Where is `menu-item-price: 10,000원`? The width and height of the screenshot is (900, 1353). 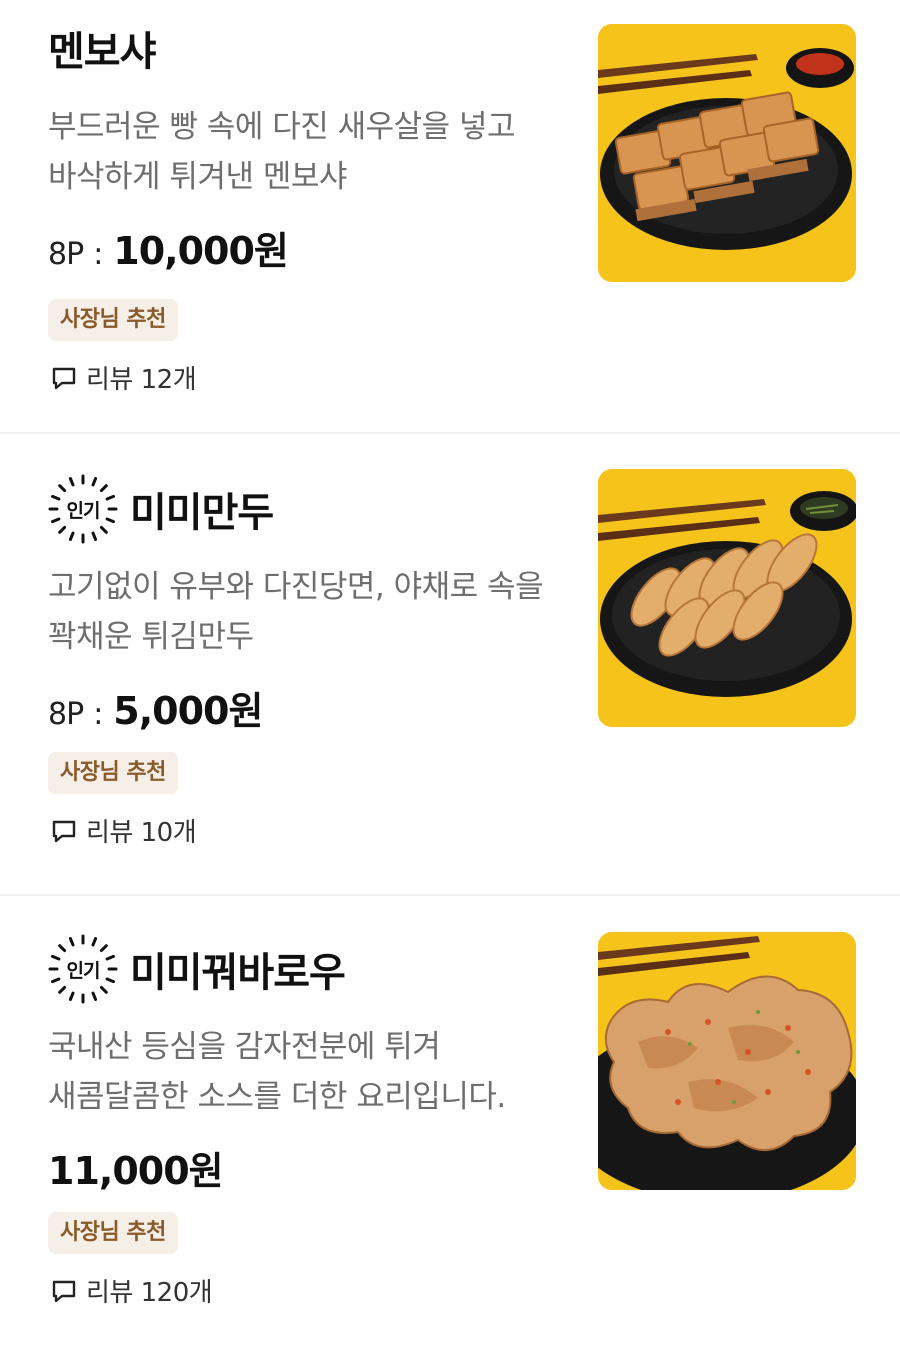 menu-item-price: 10,000원 is located at coordinates (201, 251).